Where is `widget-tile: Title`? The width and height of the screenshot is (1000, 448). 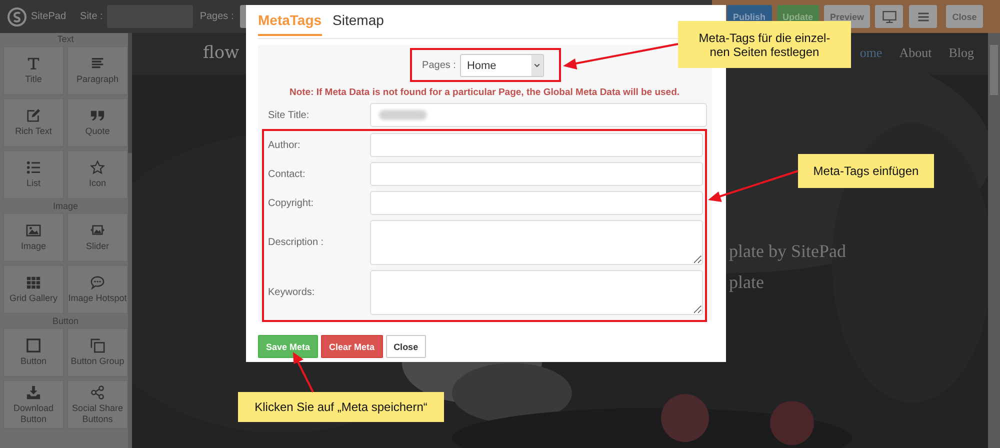 widget-tile: Title is located at coordinates (33, 70).